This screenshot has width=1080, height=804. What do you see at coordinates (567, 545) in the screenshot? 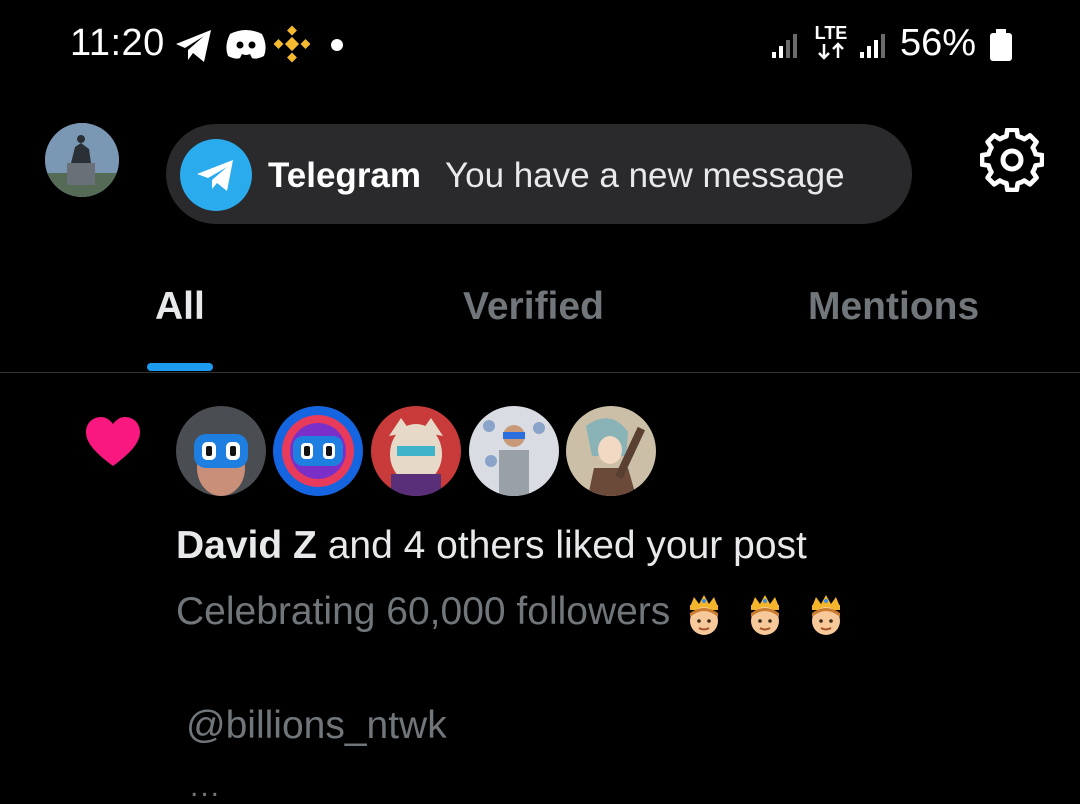
I see `notification-action: and 4 others liked your post` at bounding box center [567, 545].